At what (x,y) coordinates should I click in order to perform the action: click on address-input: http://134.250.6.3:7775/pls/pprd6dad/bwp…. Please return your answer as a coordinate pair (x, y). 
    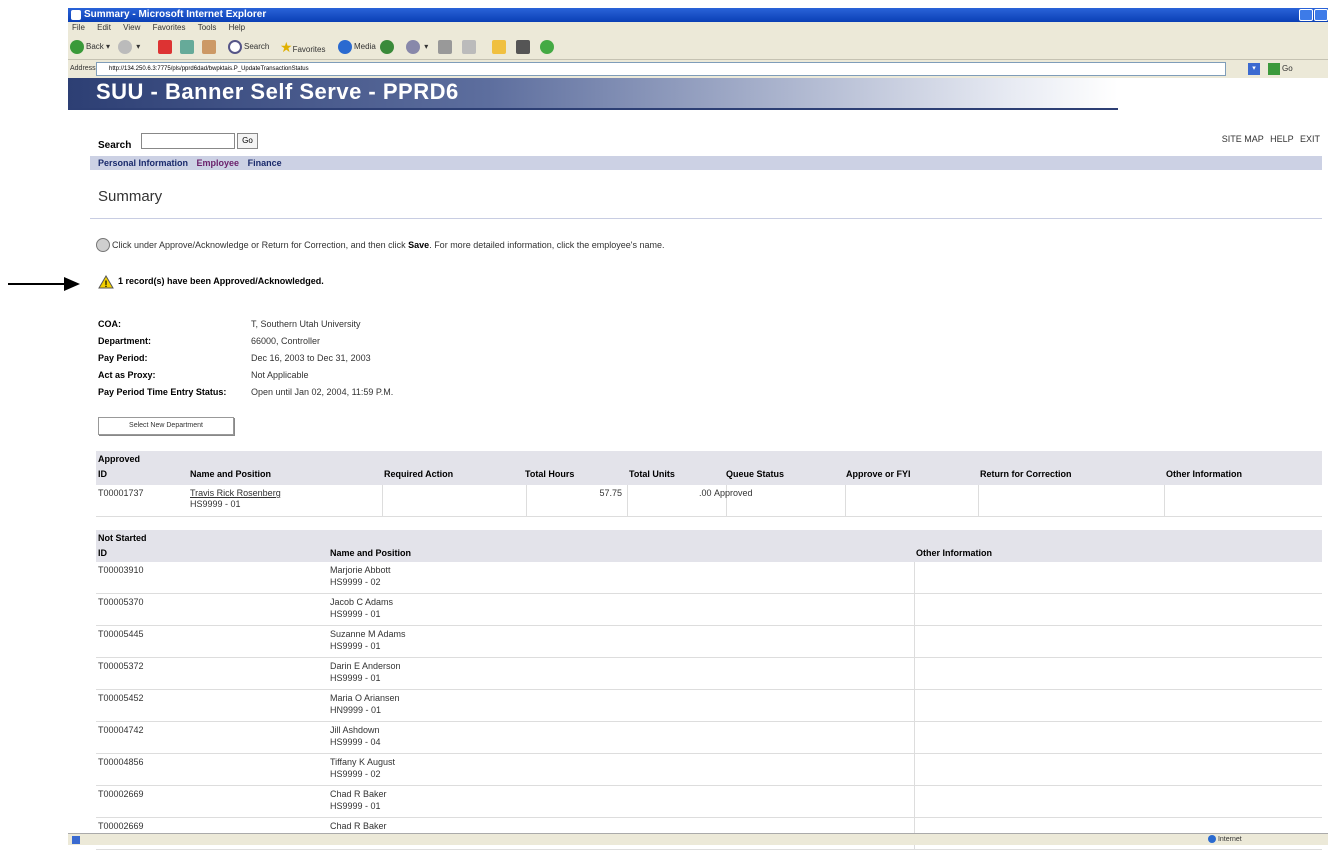
    Looking at the image, I should click on (661, 69).